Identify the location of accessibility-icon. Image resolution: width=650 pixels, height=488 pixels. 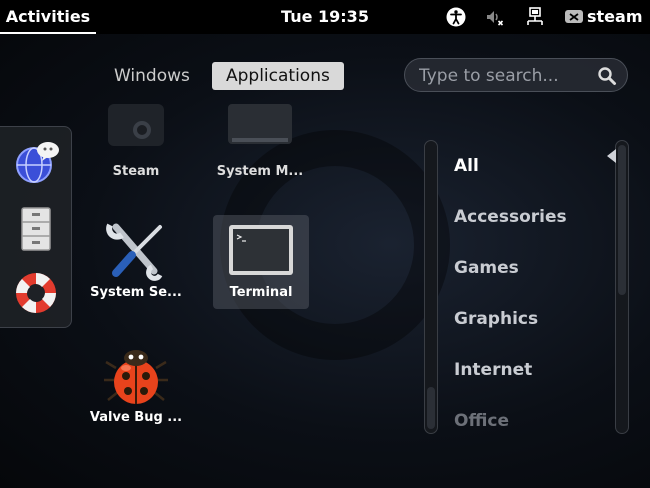
(456, 17).